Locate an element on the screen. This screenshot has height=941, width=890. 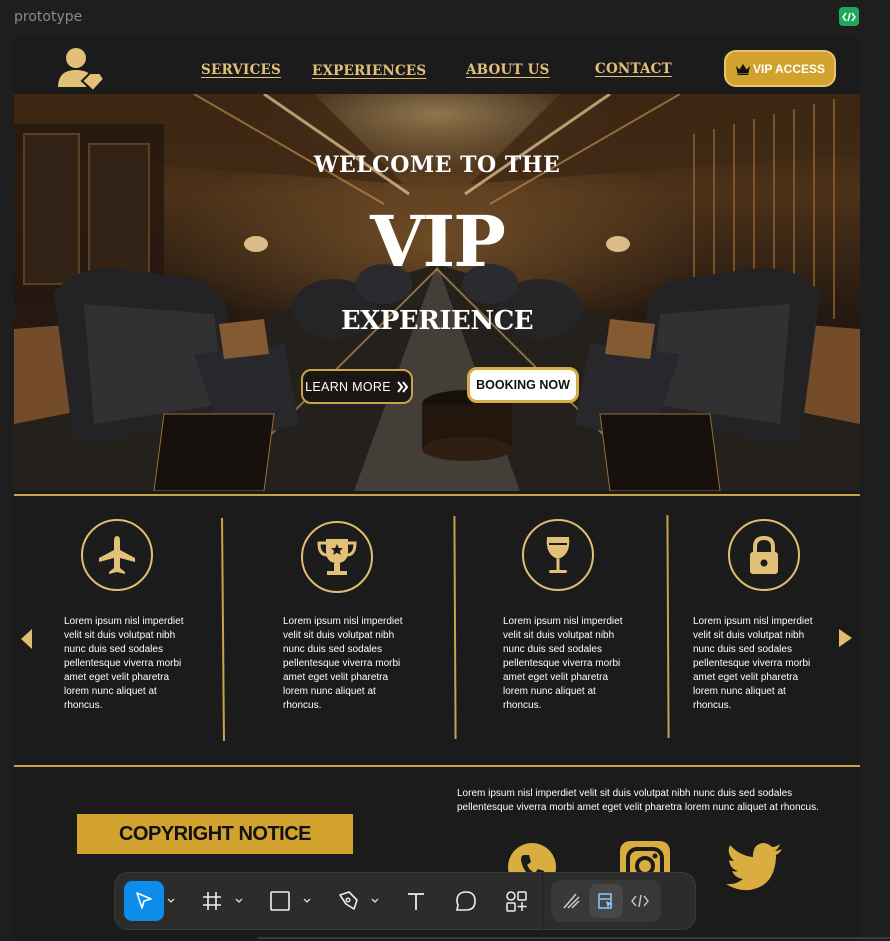
frame-tool-button is located at coordinates (212, 901).